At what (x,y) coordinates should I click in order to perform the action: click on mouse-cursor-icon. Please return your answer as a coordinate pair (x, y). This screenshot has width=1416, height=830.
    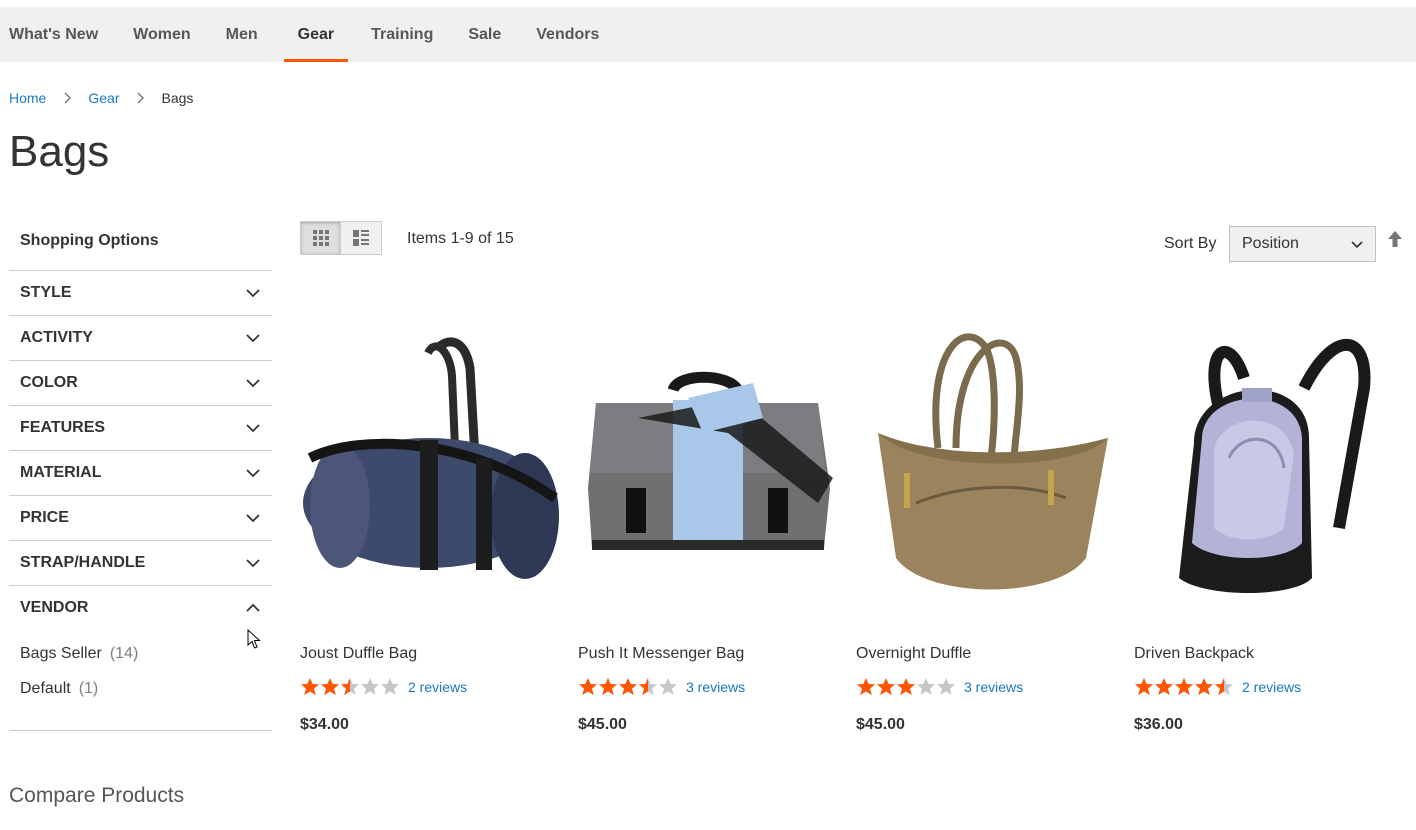
    Looking at the image, I should click on (254, 639).